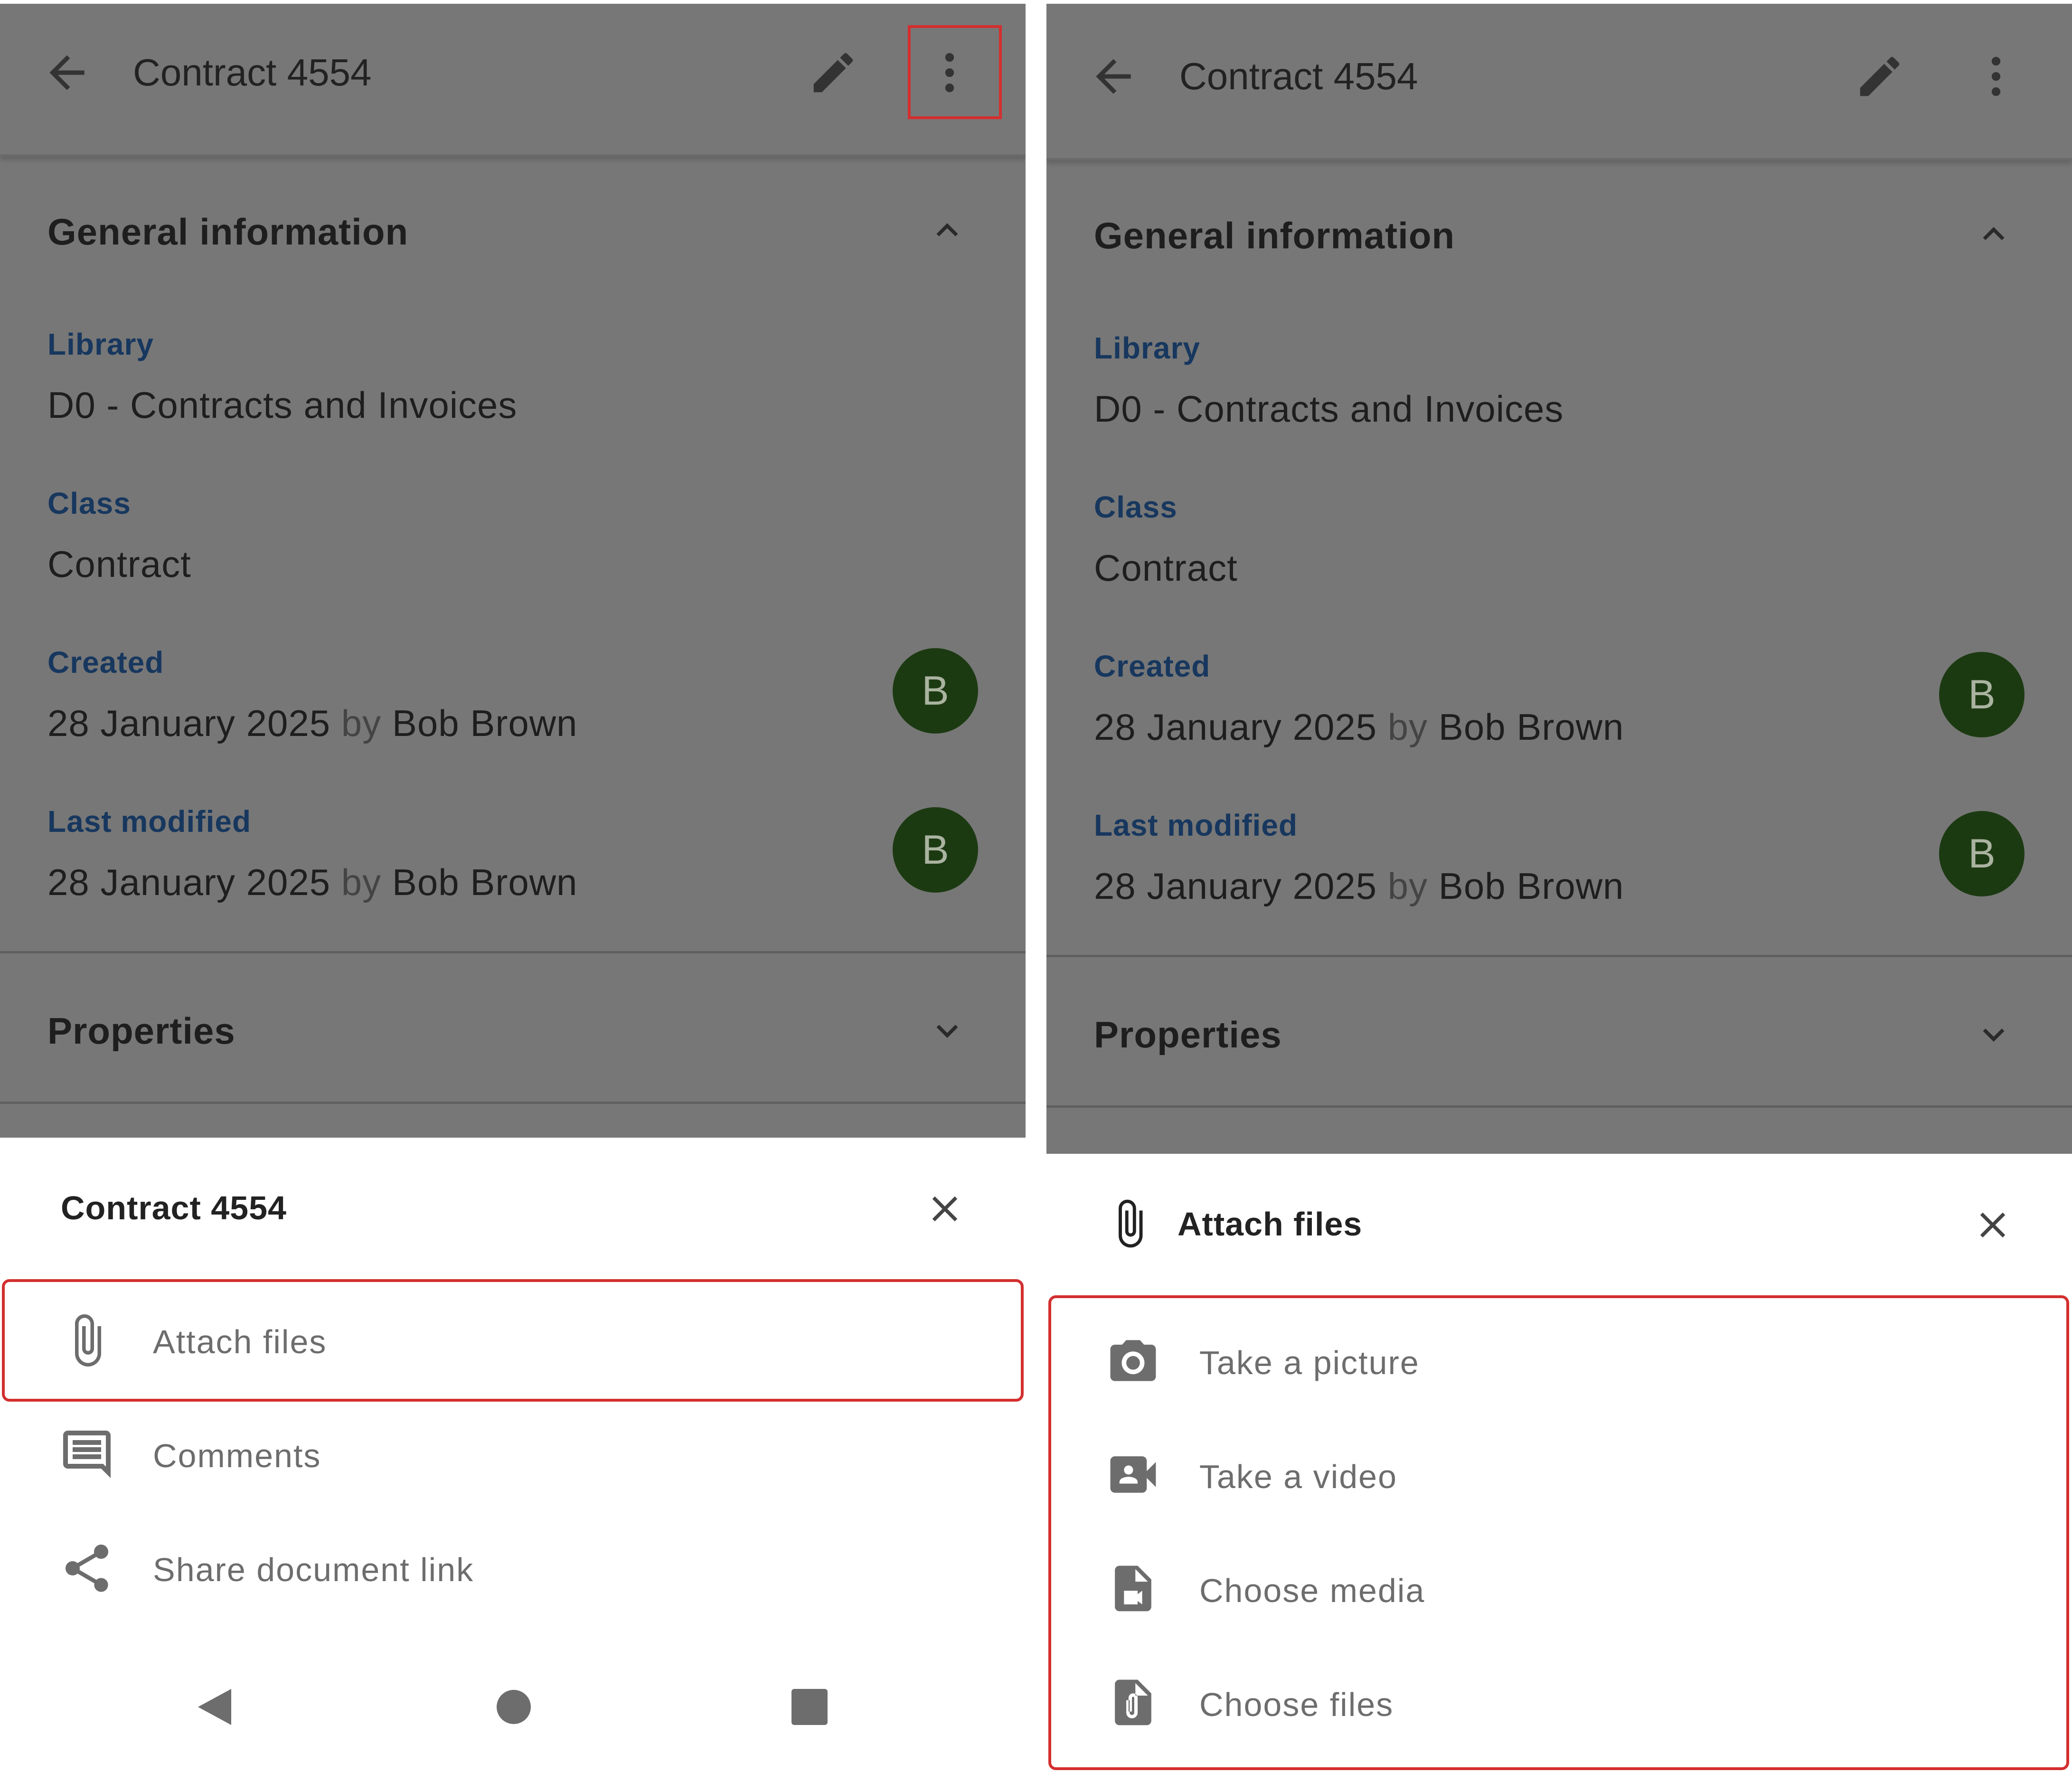 This screenshot has width=2072, height=1772. I want to click on video-icon, so click(1133, 1474).